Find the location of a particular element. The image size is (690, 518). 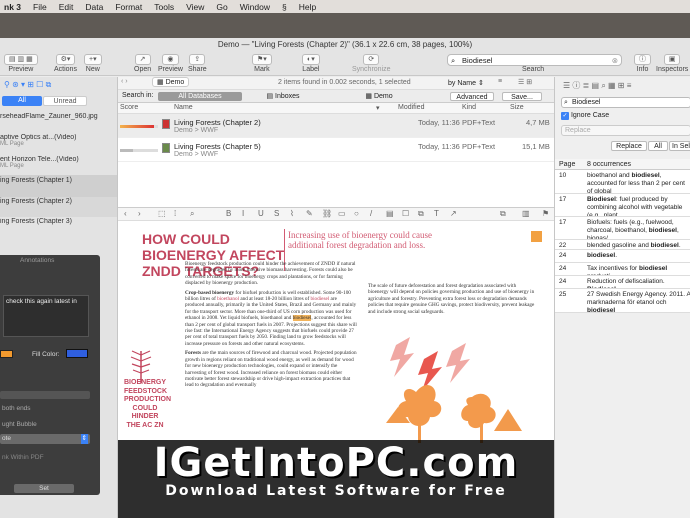

col-score: Score is located at coordinates (129, 107).